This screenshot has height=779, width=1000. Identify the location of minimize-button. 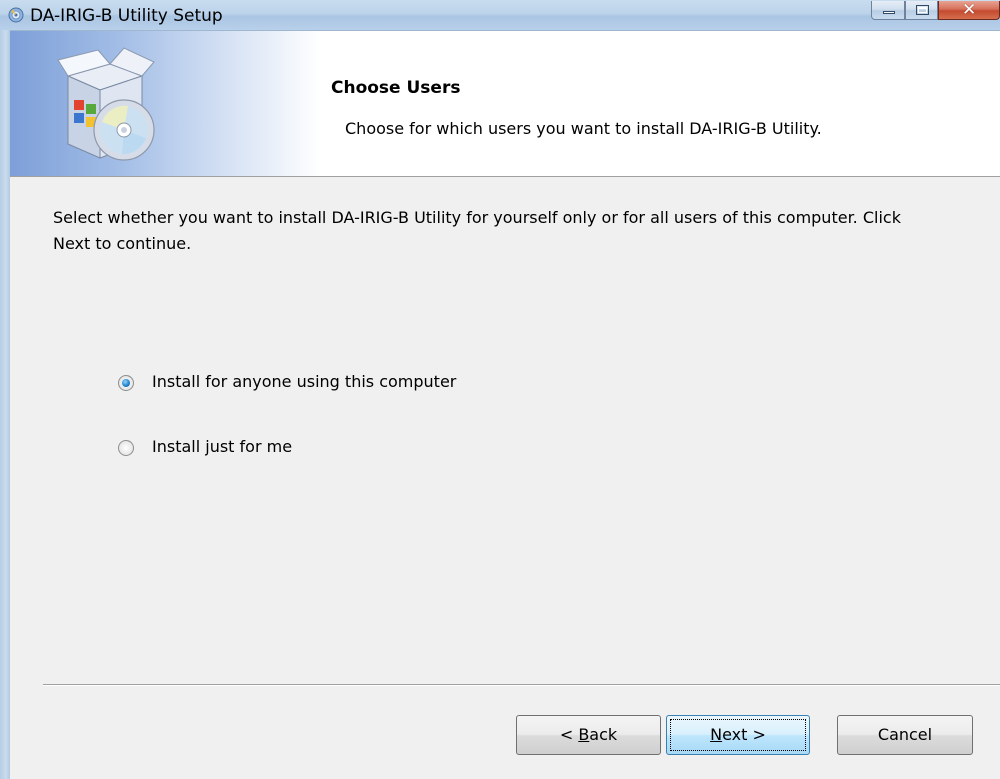
(888, 10).